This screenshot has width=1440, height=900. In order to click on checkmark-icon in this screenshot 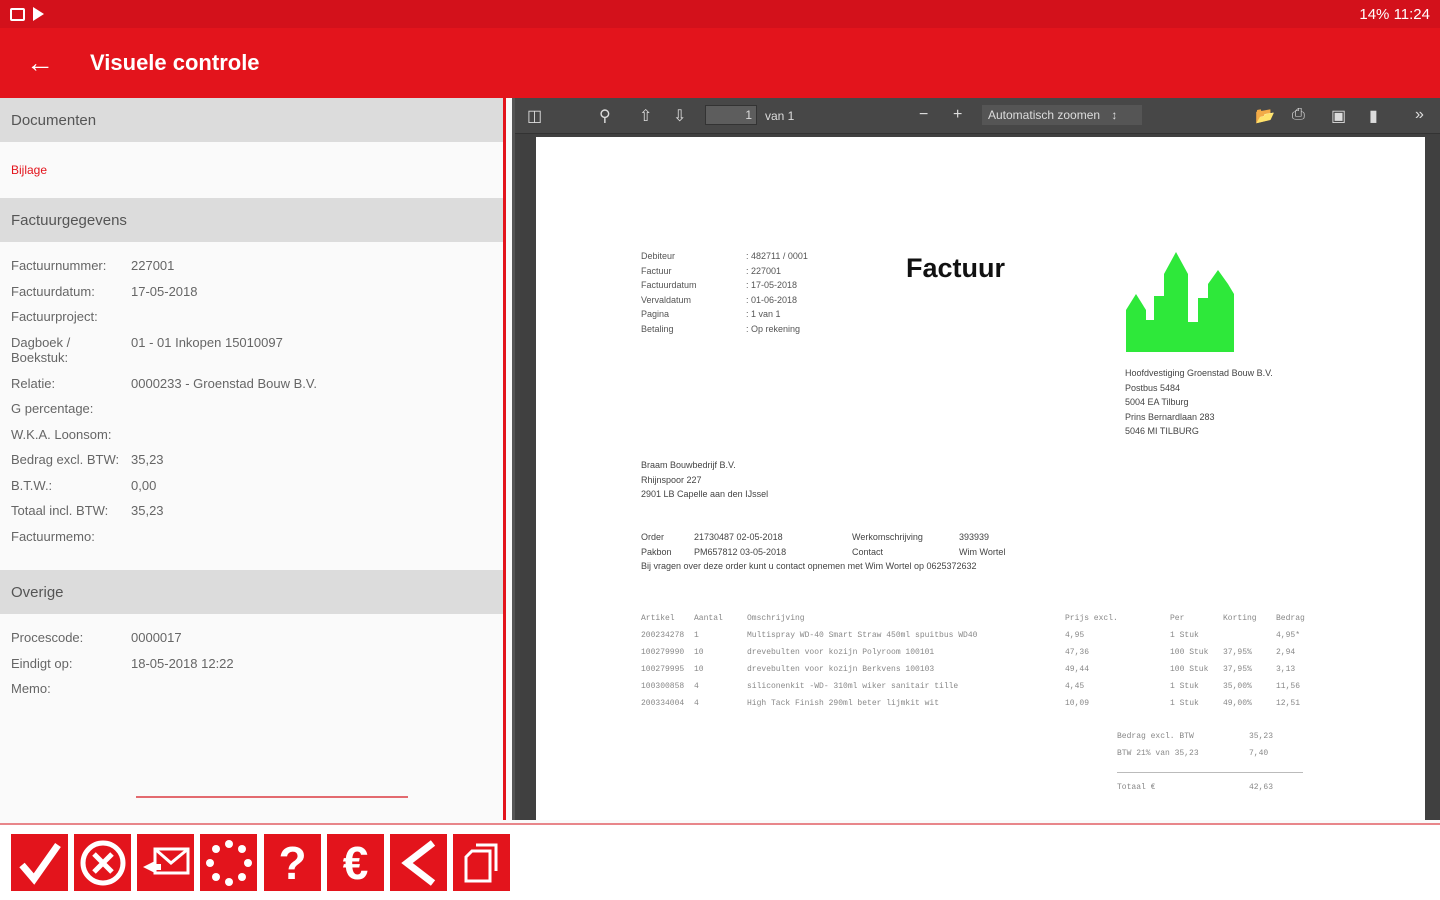, I will do `click(39, 863)`.